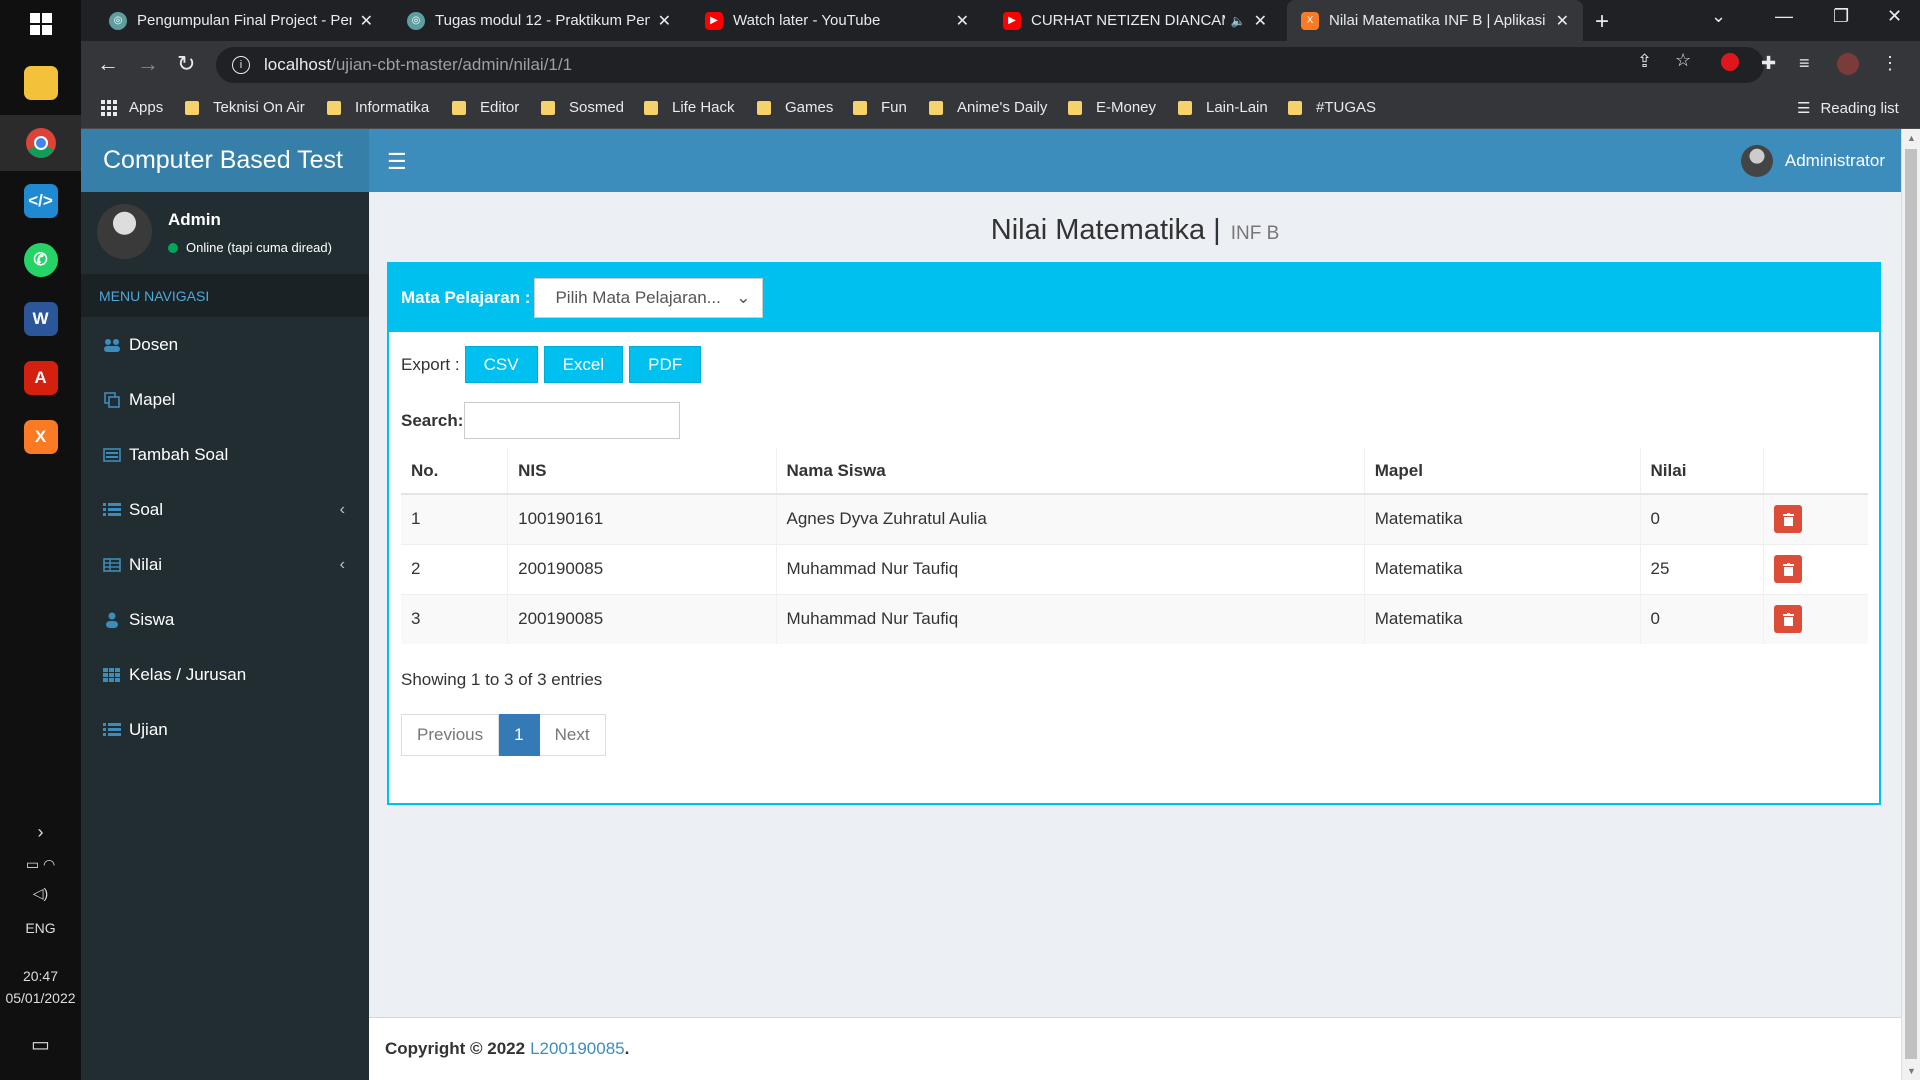 This screenshot has width=1920, height=1080. I want to click on sidebar-item-mapel: Mapel, so click(225, 399).